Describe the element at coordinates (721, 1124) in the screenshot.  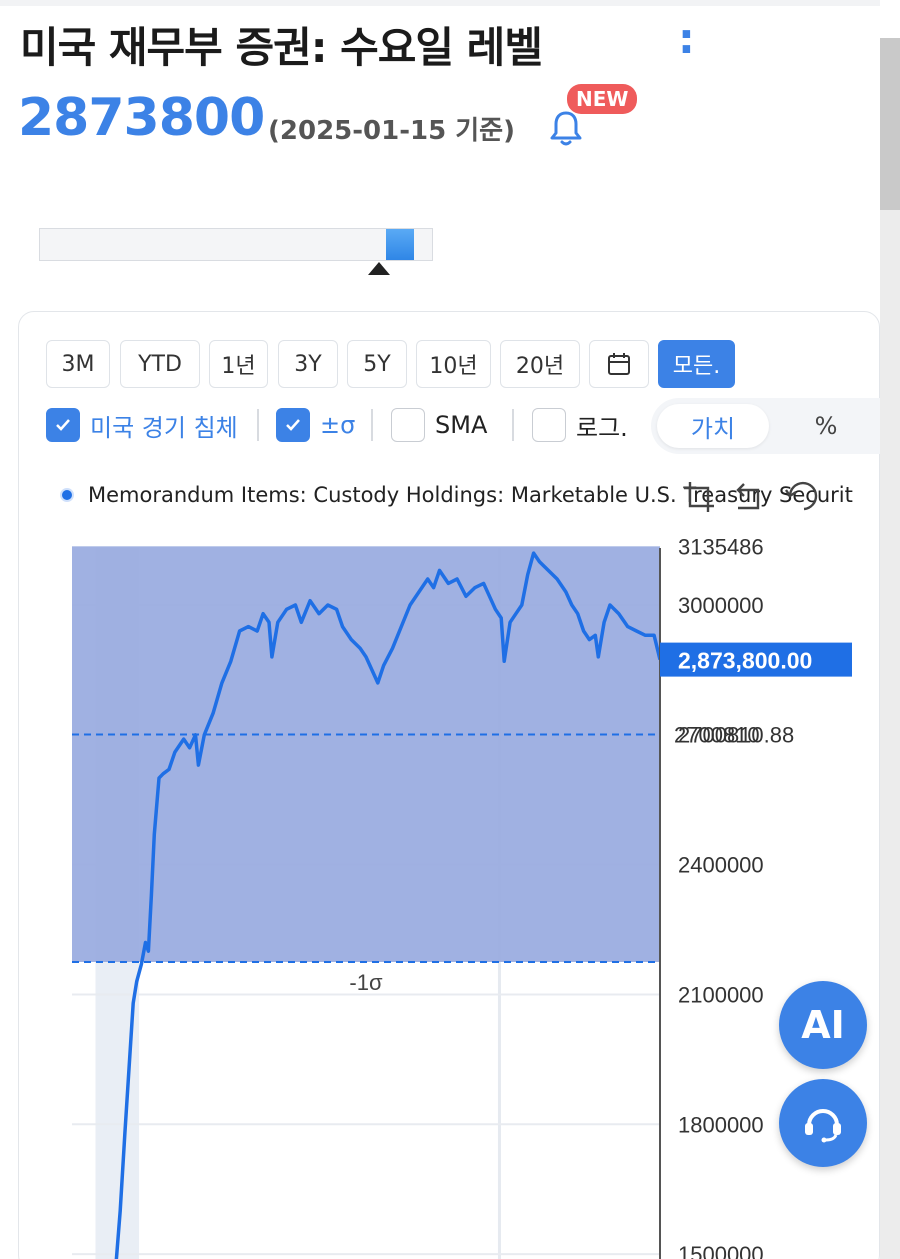
I see `y-tick-label: 1800000` at that location.